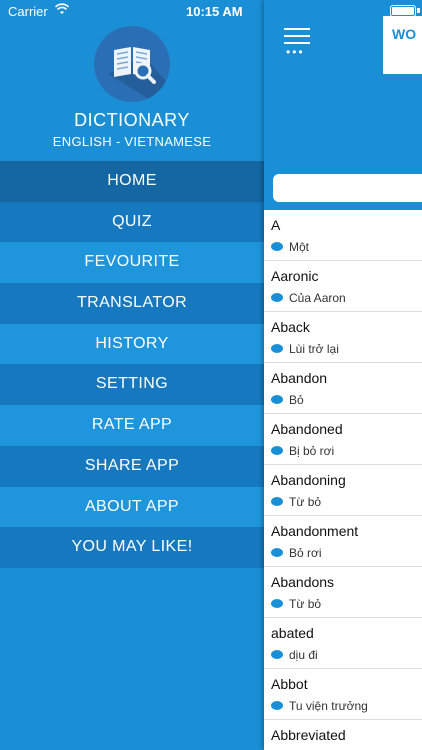 This screenshot has width=422, height=750. I want to click on app-title: DICTIONARY, so click(132, 120).